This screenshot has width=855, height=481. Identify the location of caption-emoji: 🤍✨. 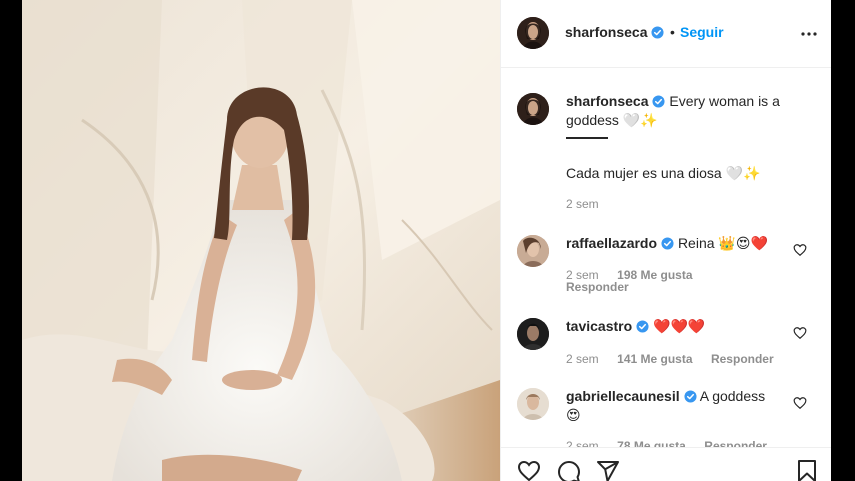
(640, 121).